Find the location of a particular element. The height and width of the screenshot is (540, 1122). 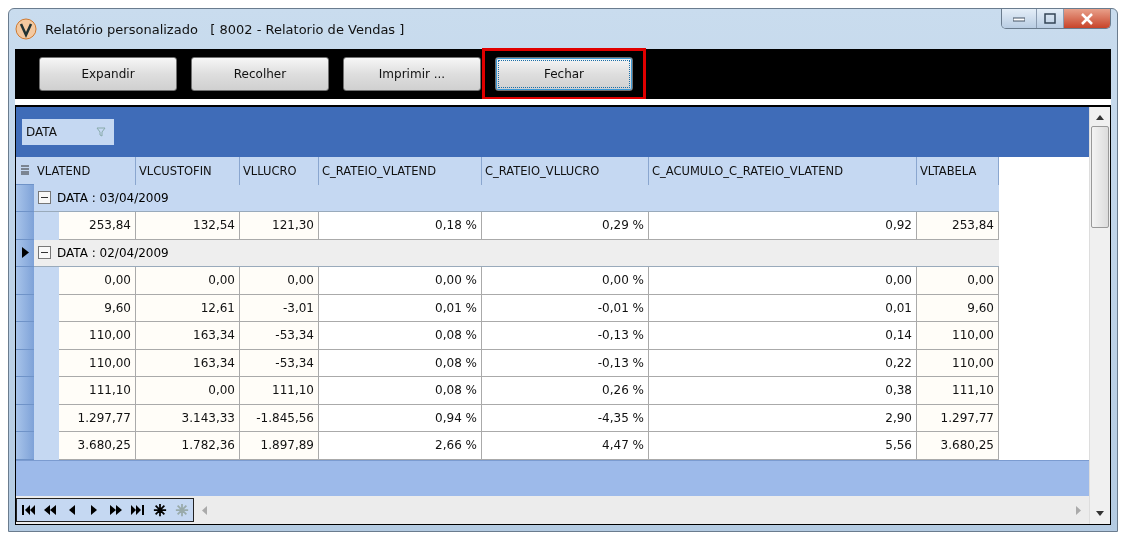

table-cell: 2,66 % is located at coordinates (400, 446).